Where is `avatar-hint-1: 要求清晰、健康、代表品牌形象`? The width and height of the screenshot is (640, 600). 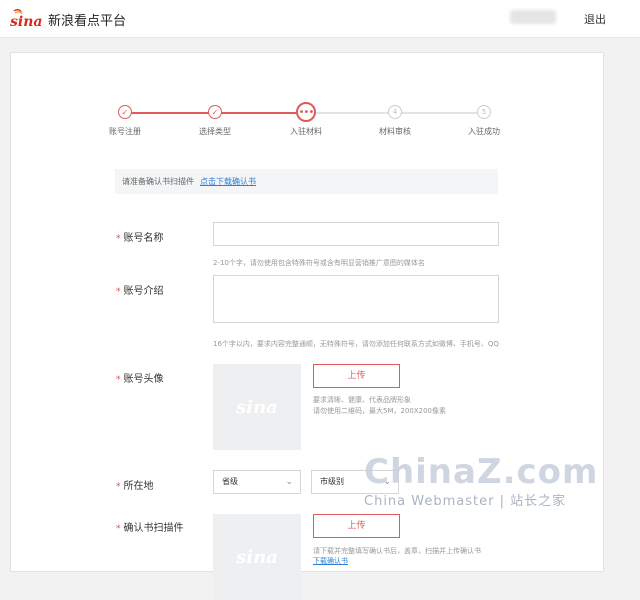
avatar-hint-1: 要求清晰、健康、代表品牌形象 is located at coordinates (362, 400).